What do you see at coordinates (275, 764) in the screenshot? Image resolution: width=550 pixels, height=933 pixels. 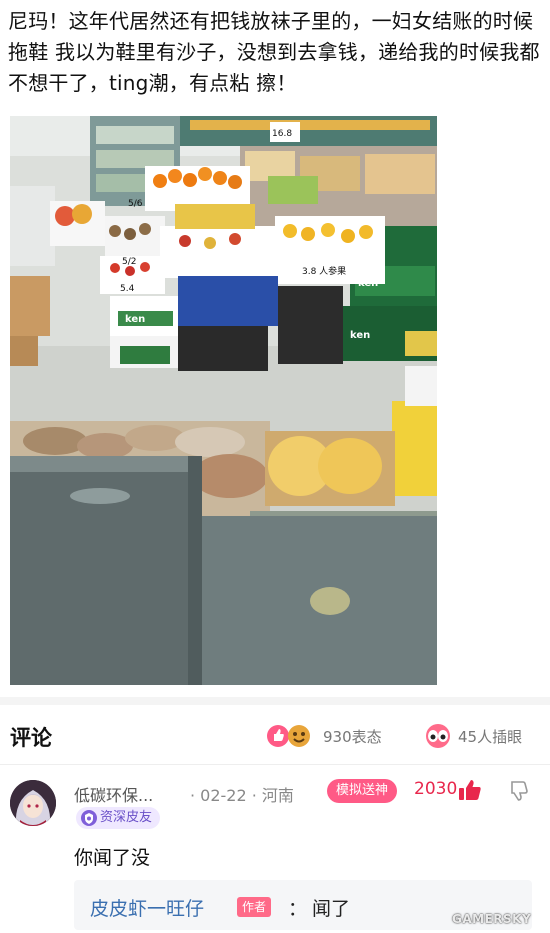 I see `divider` at bounding box center [275, 764].